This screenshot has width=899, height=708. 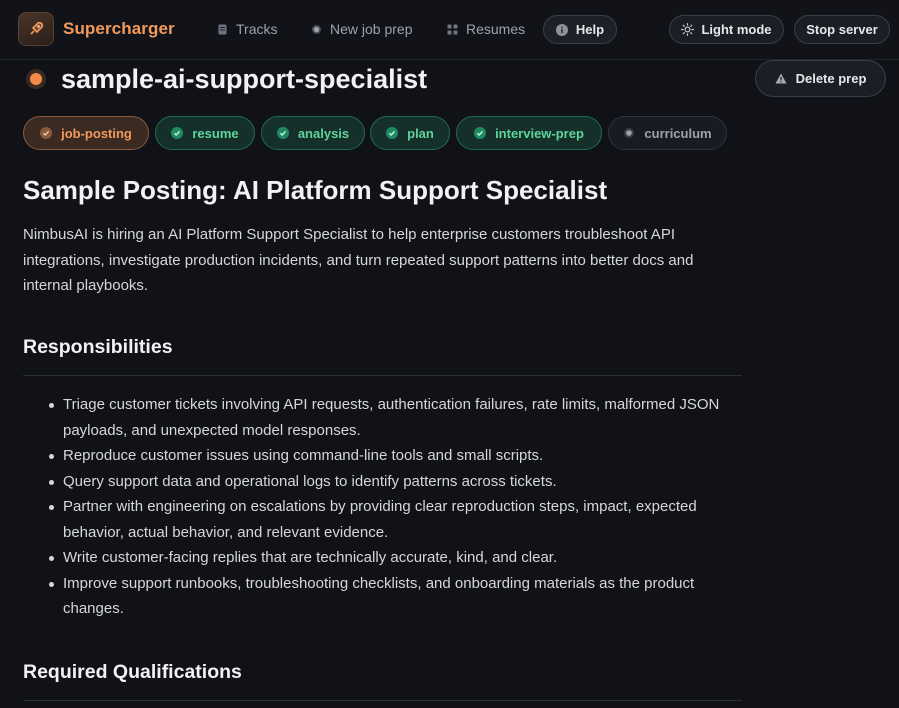 I want to click on tab-analysis-label: analysis, so click(x=323, y=133).